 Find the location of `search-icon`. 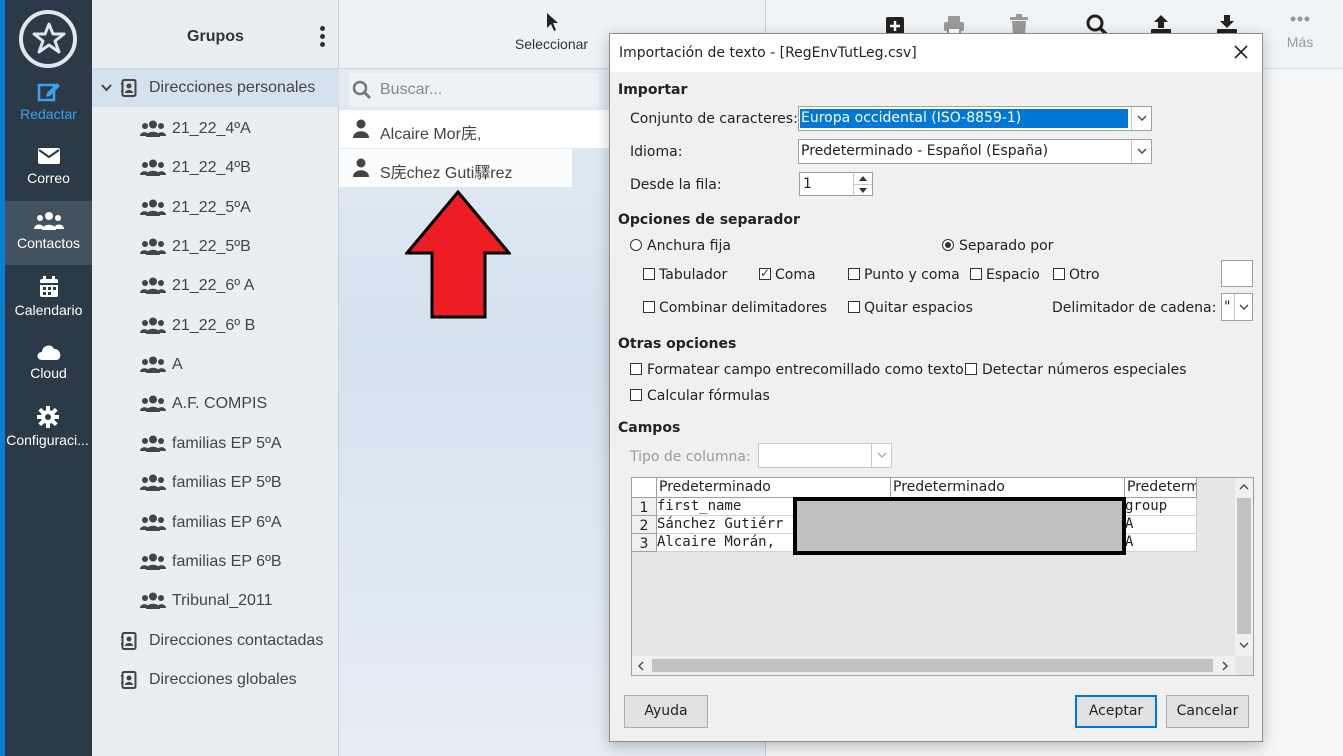

search-icon is located at coordinates (362, 90).